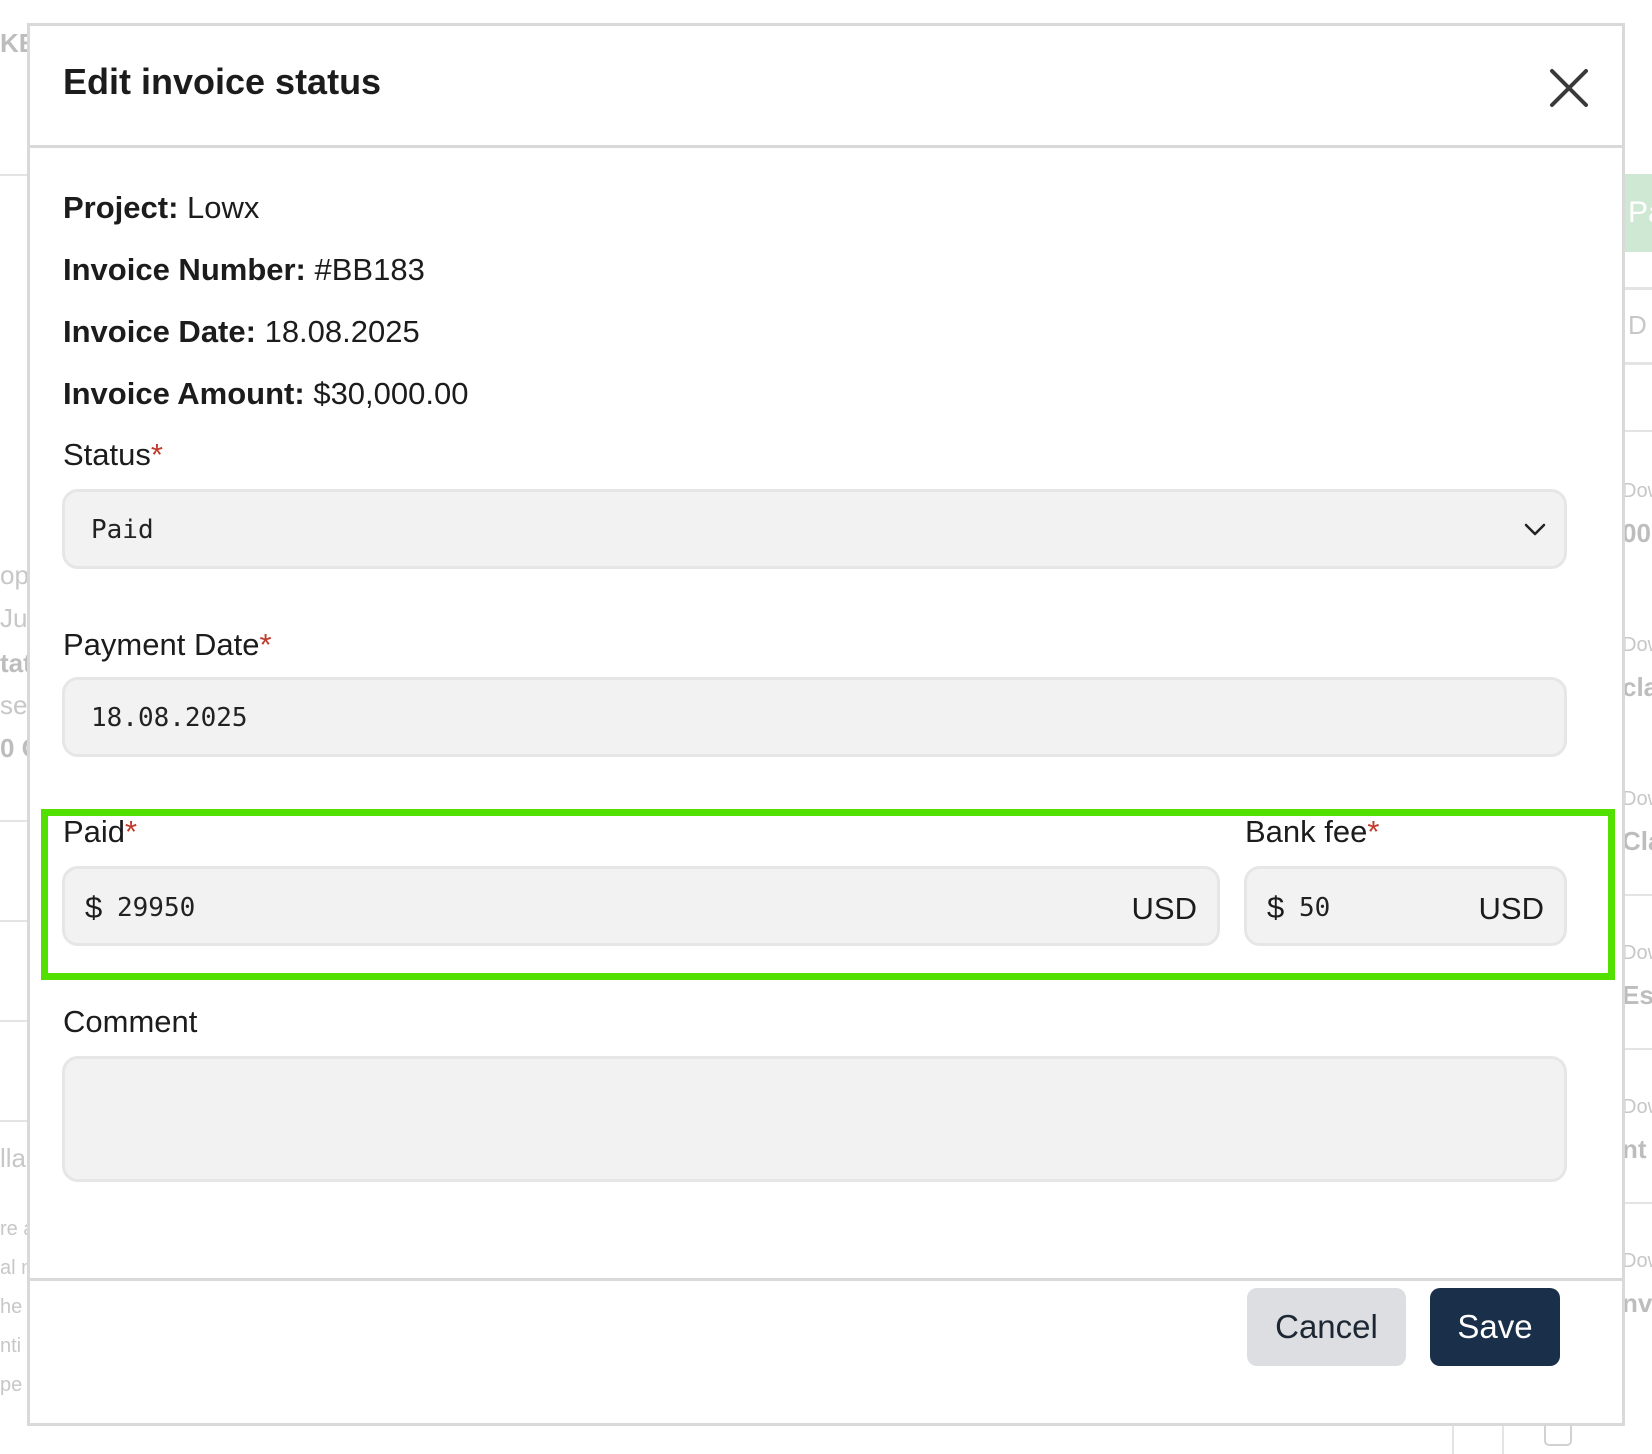 This screenshot has width=1652, height=1454. Describe the element at coordinates (1511, 908) in the screenshot. I see `bank-fee-currency-suffix: USD` at that location.